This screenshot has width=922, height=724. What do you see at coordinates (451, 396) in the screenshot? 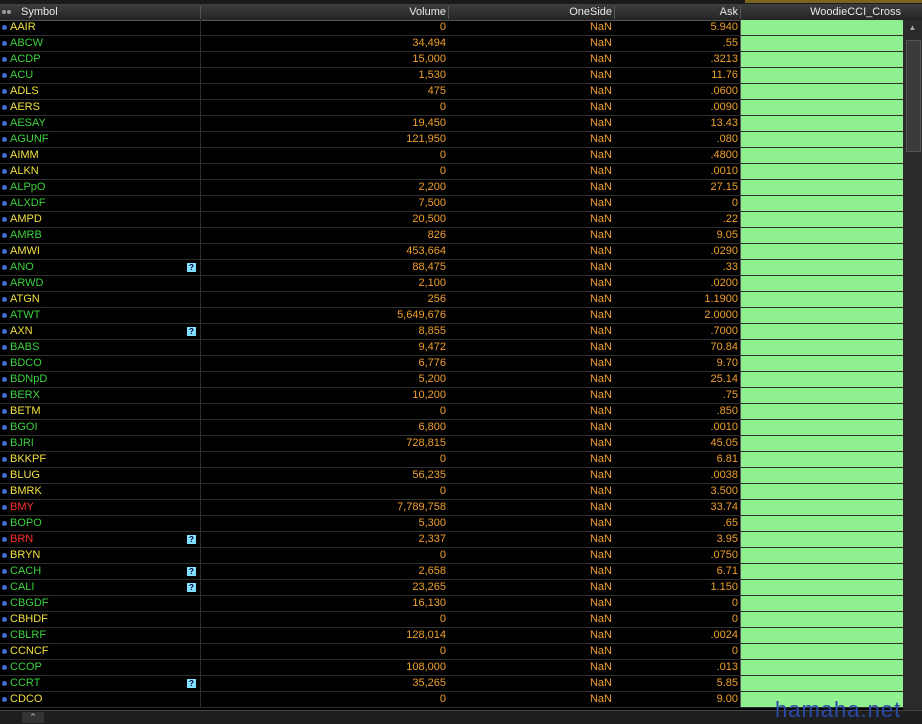
I see `table-row: BERX 10,200 NaN .75` at bounding box center [451, 396].